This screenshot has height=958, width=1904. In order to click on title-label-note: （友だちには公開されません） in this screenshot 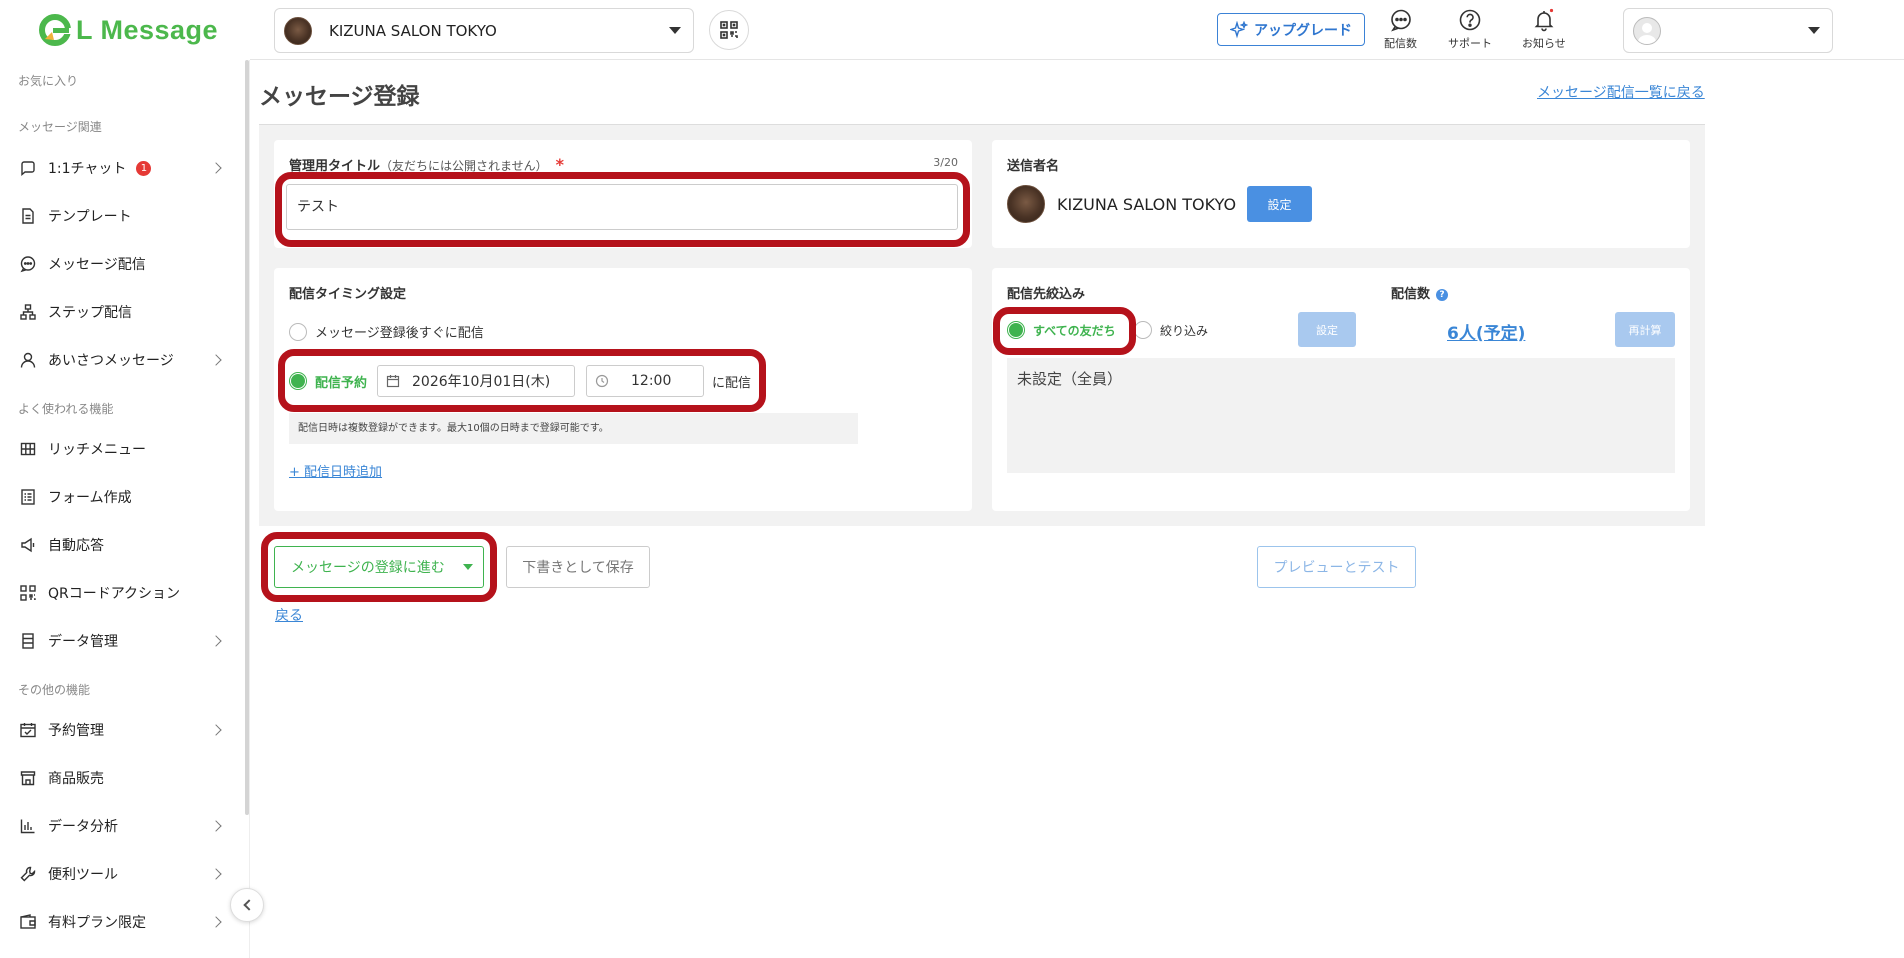, I will do `click(464, 166)`.